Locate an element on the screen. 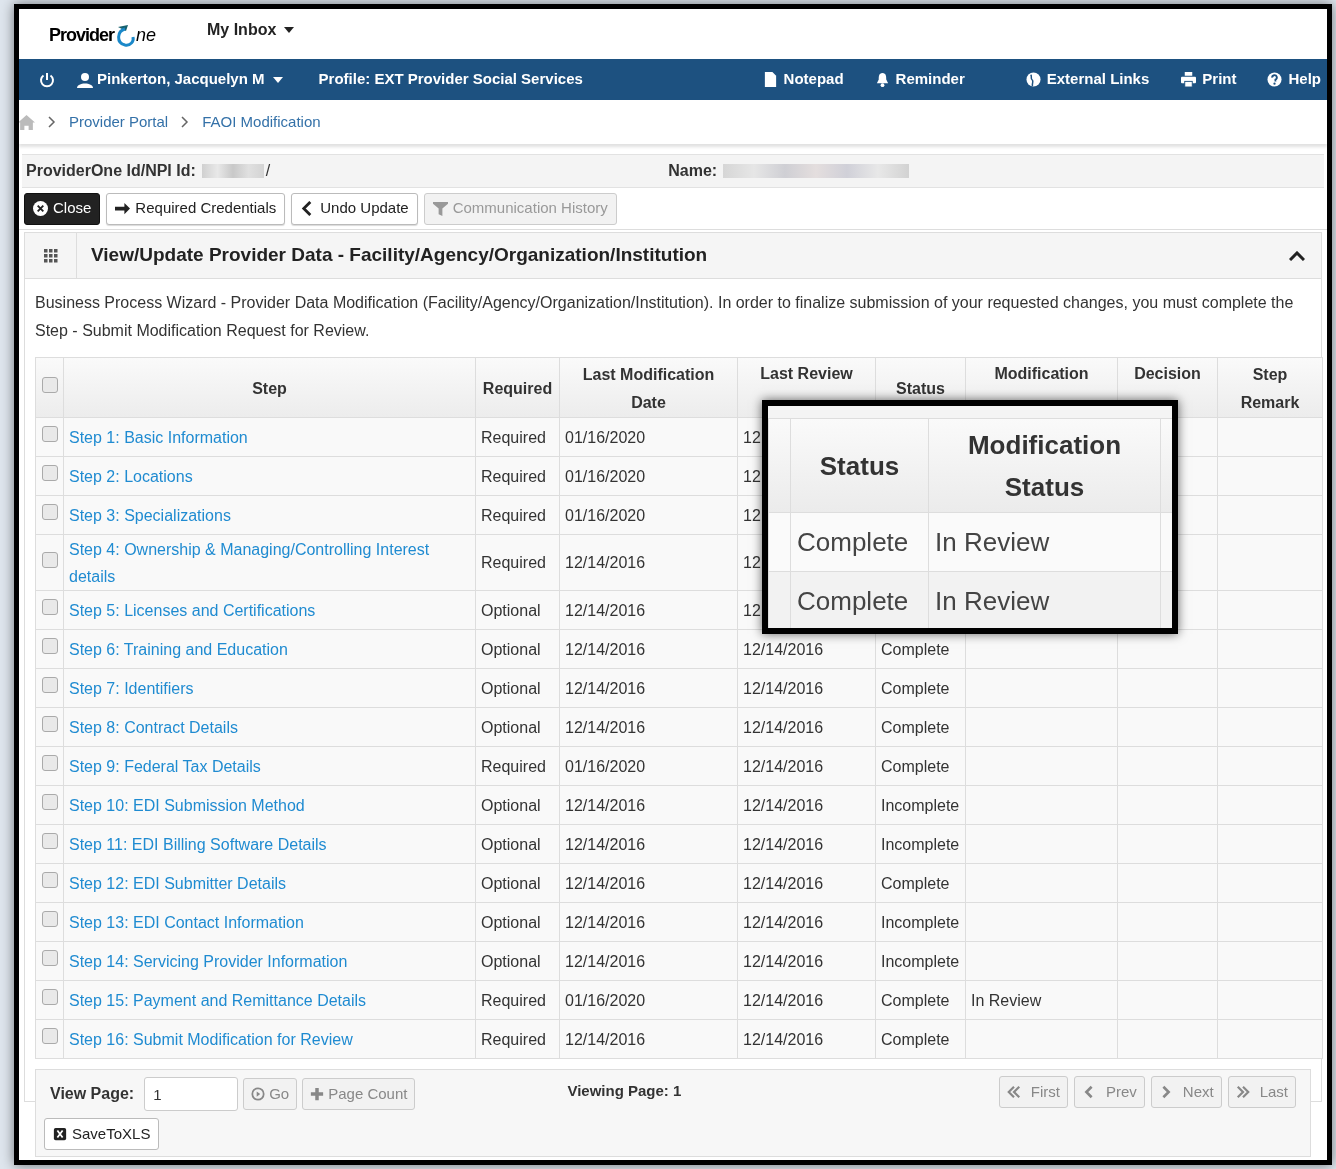  nav-link: Notepad is located at coordinates (803, 79).